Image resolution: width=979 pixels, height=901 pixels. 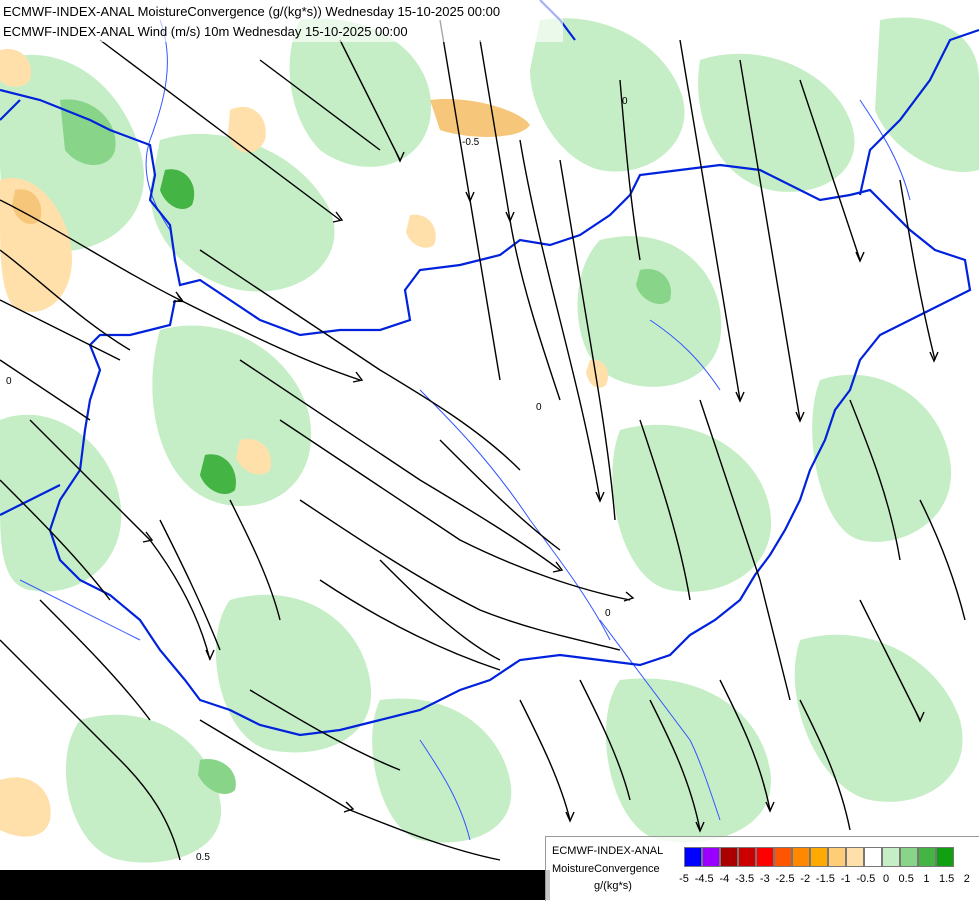 I want to click on legend-tick-label: -1, so click(x=845, y=879).